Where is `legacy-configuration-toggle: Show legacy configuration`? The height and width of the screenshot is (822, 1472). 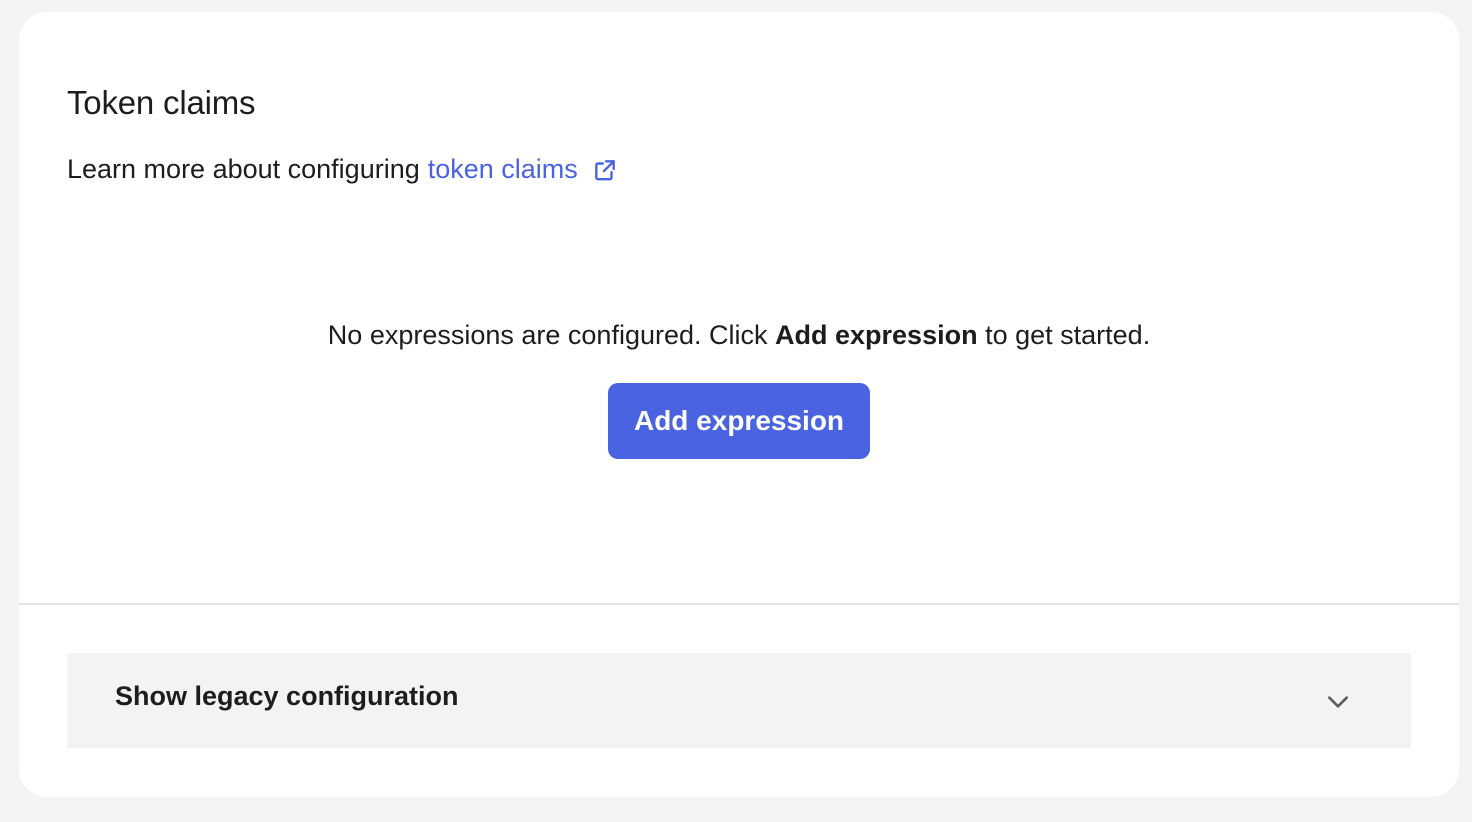 legacy-configuration-toggle: Show legacy configuration is located at coordinates (739, 700).